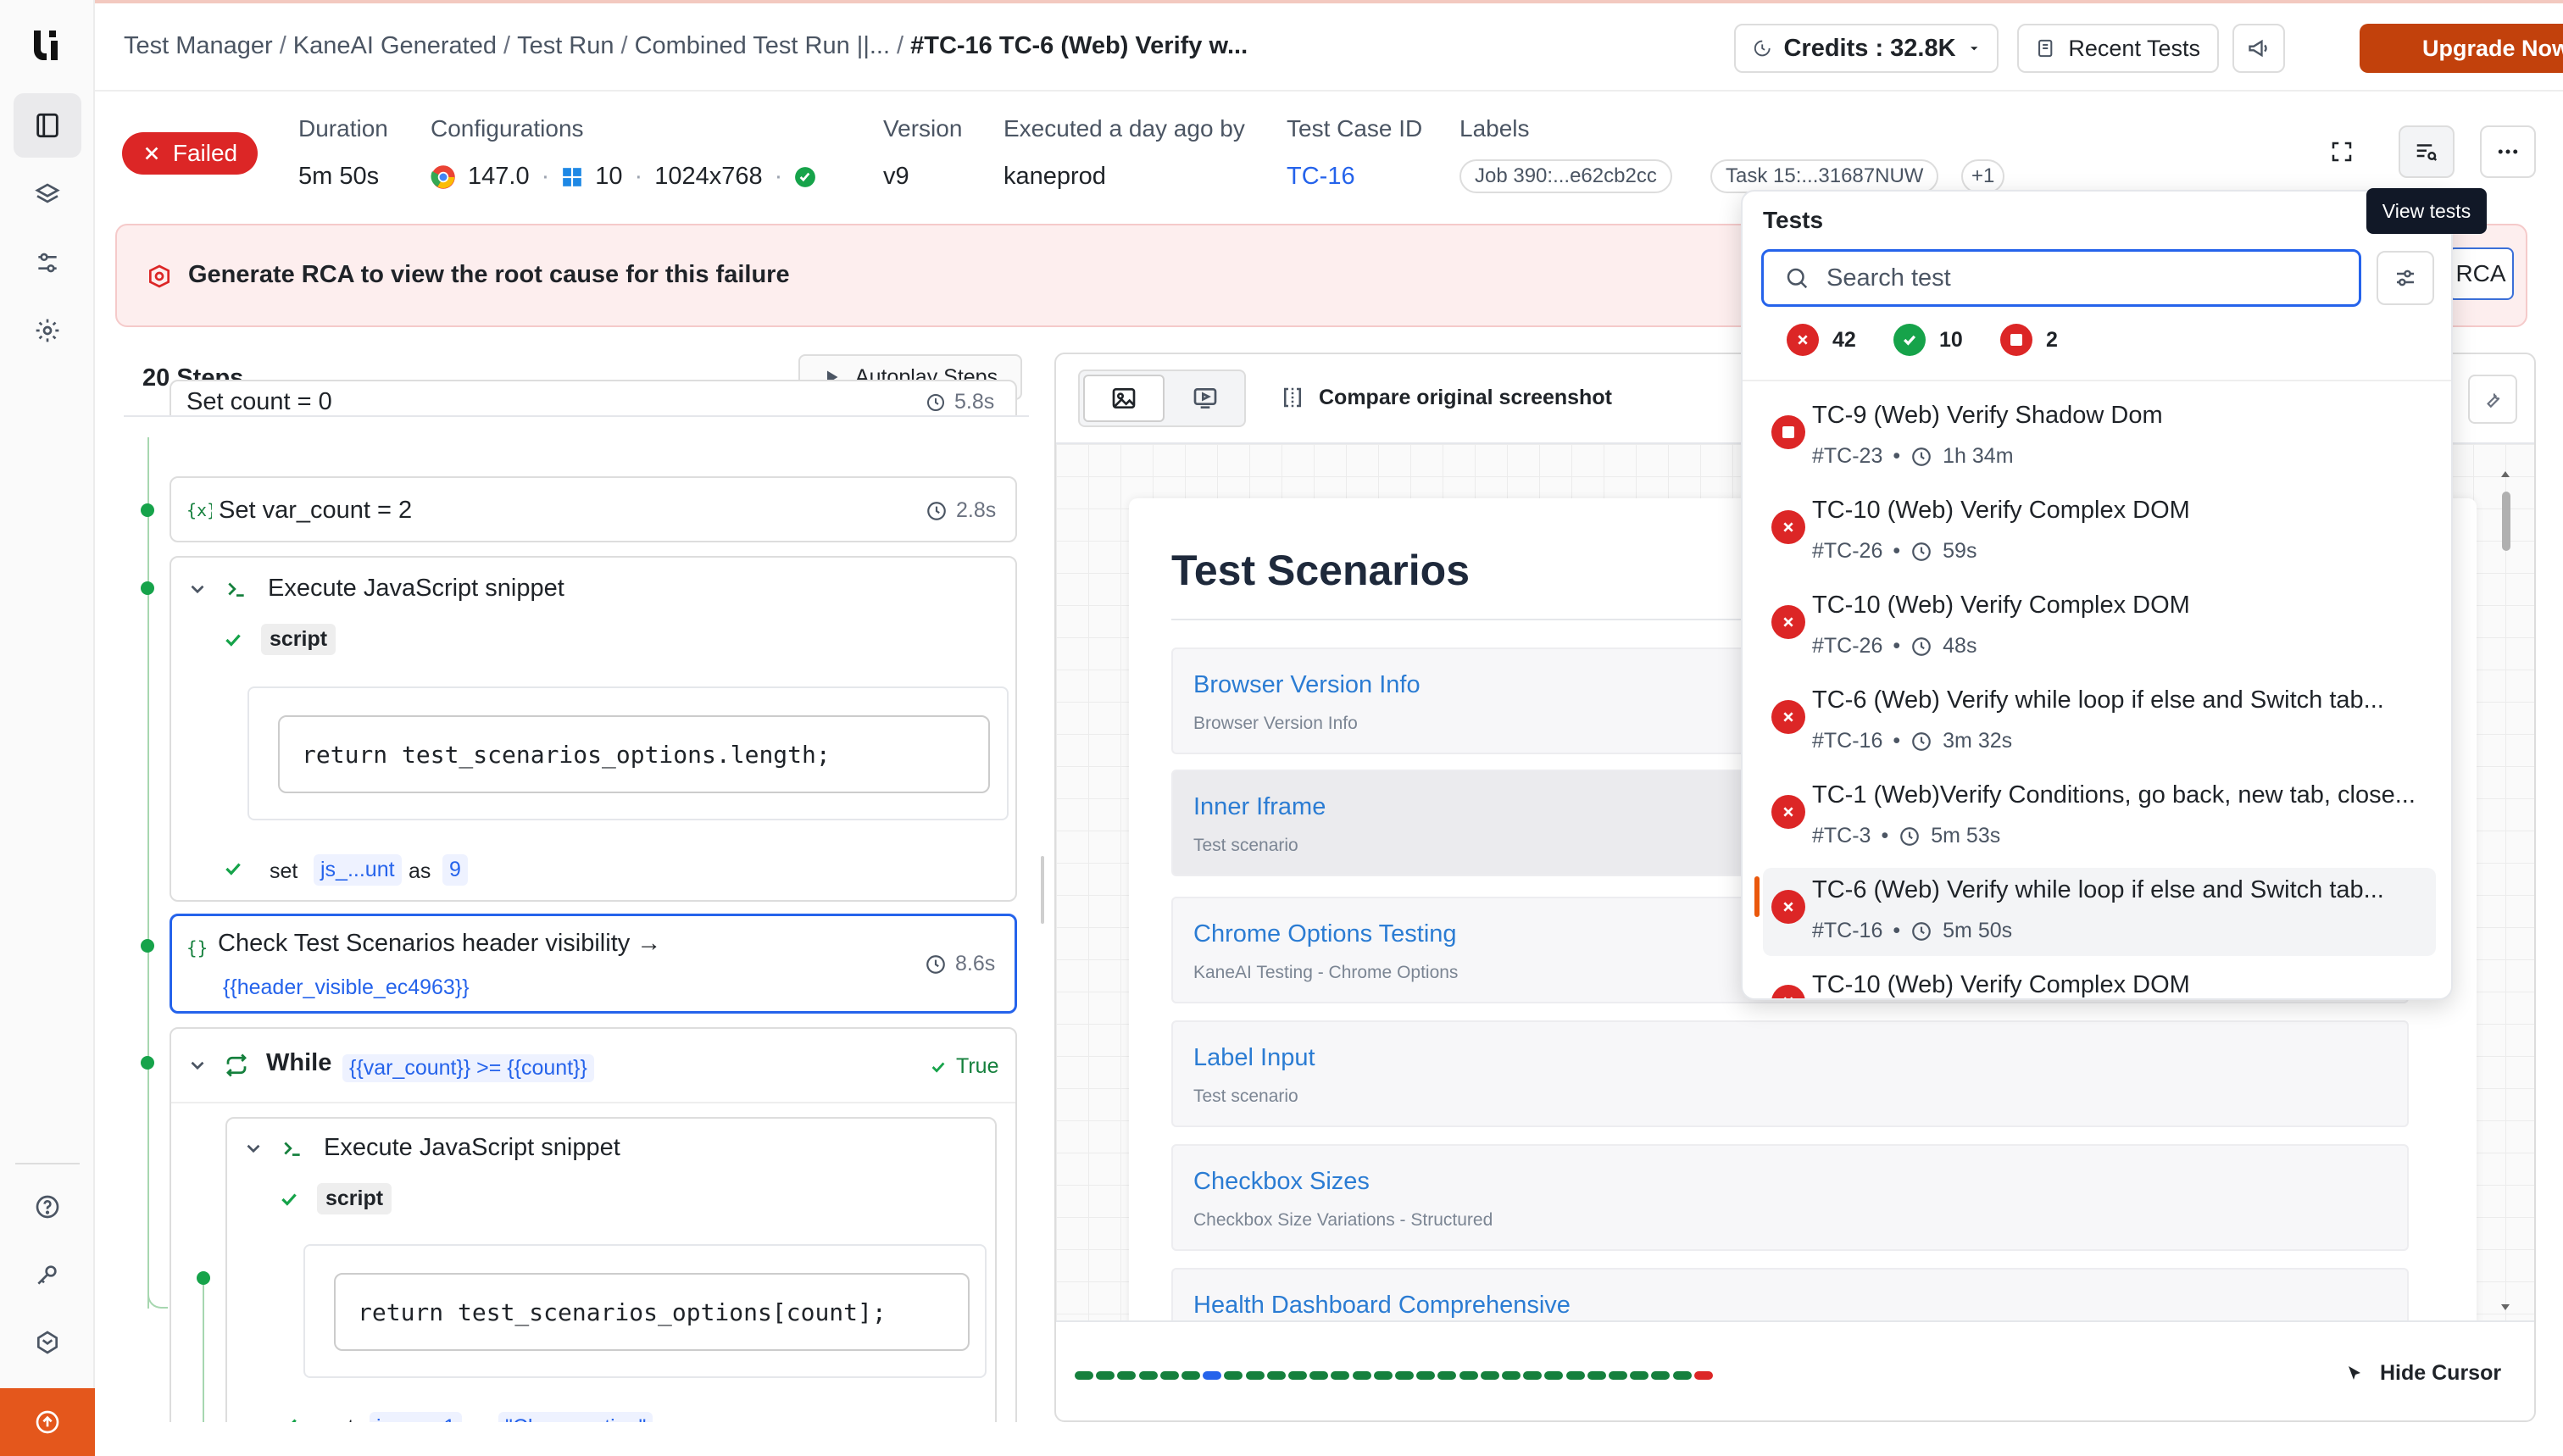 This screenshot has height=1456, width=2563. What do you see at coordinates (1321, 177) in the screenshot?
I see `test-case-id-link: TC-16` at bounding box center [1321, 177].